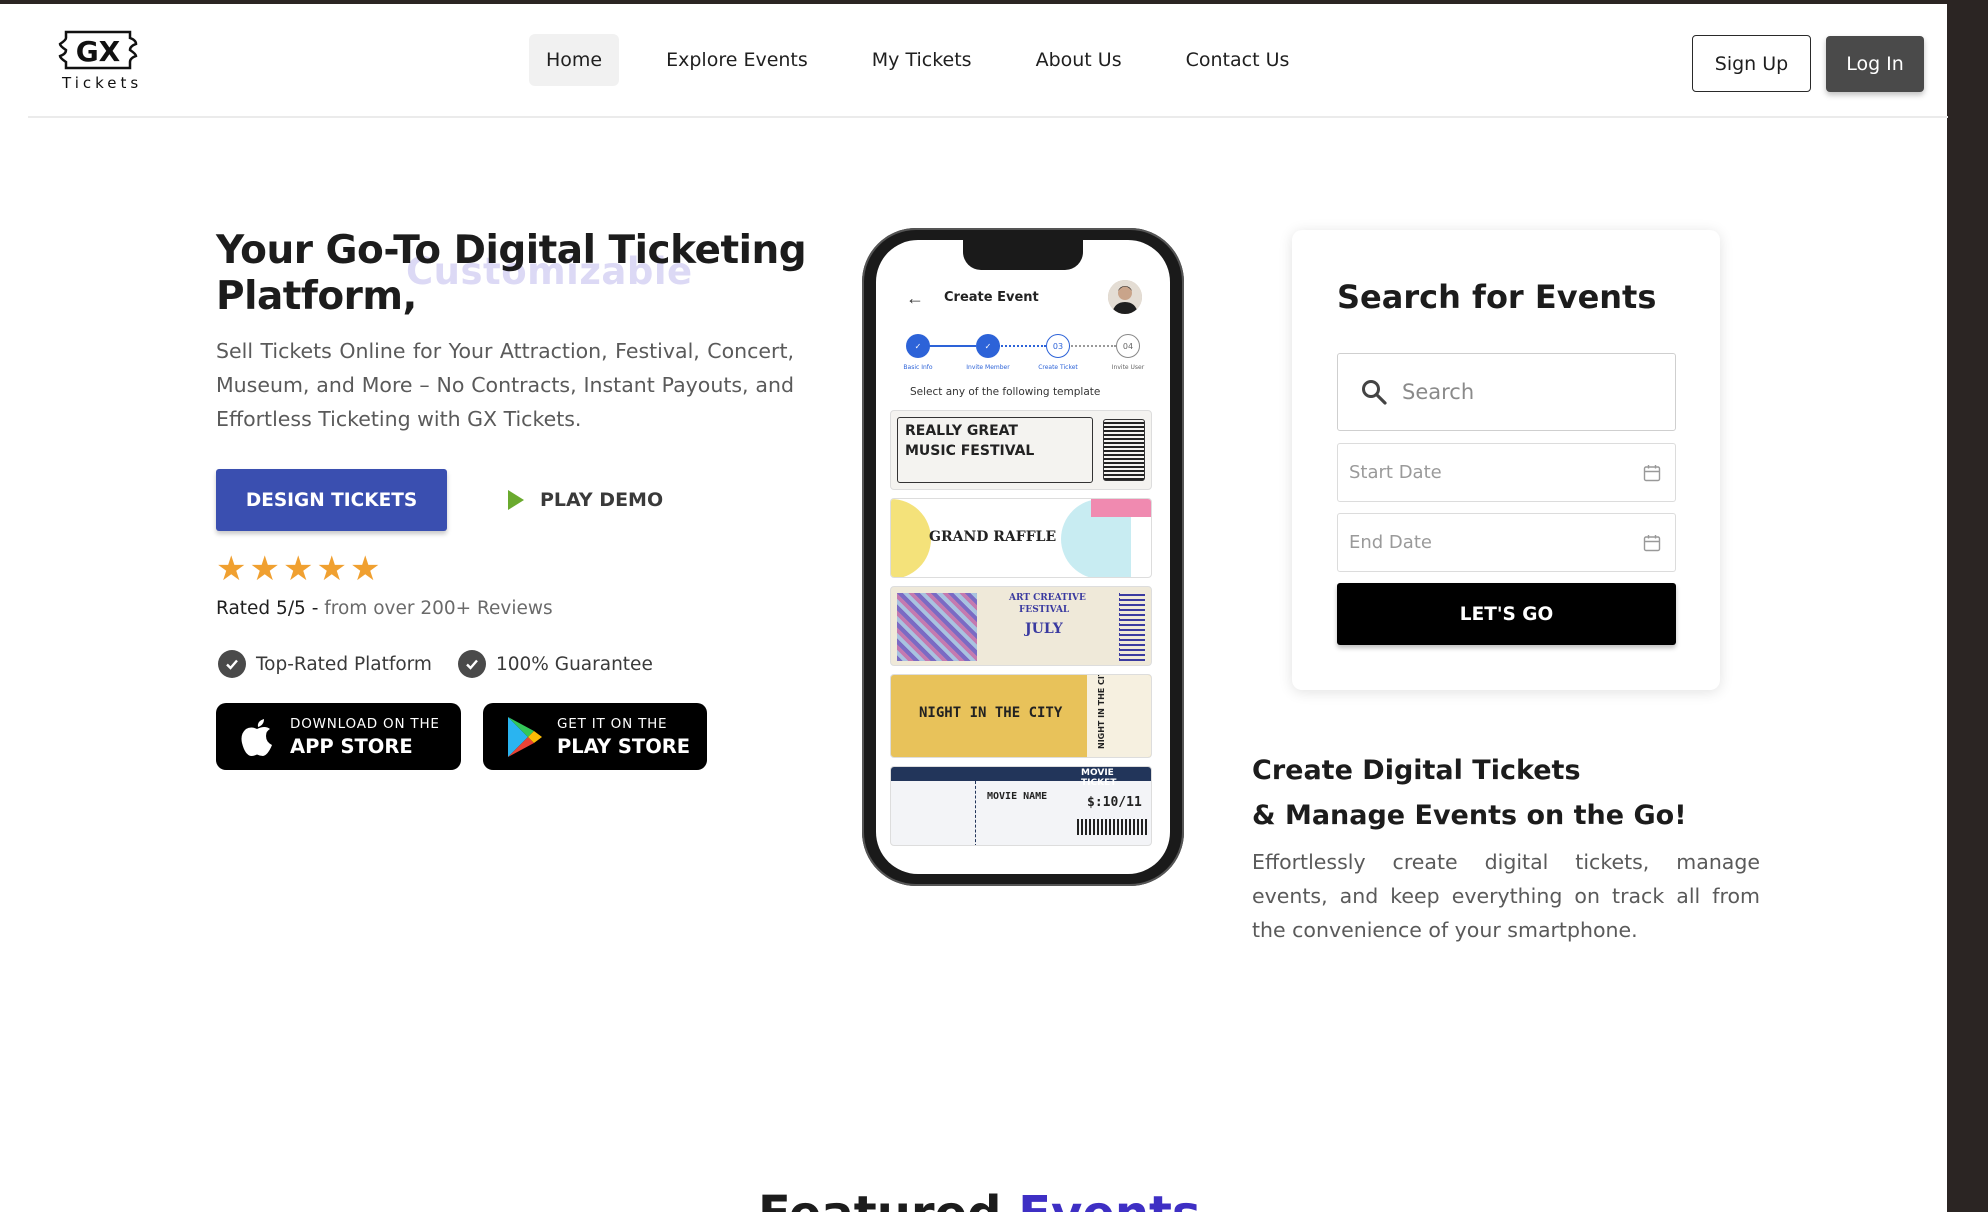  What do you see at coordinates (1474, 472) in the screenshot?
I see `start-date-input` at bounding box center [1474, 472].